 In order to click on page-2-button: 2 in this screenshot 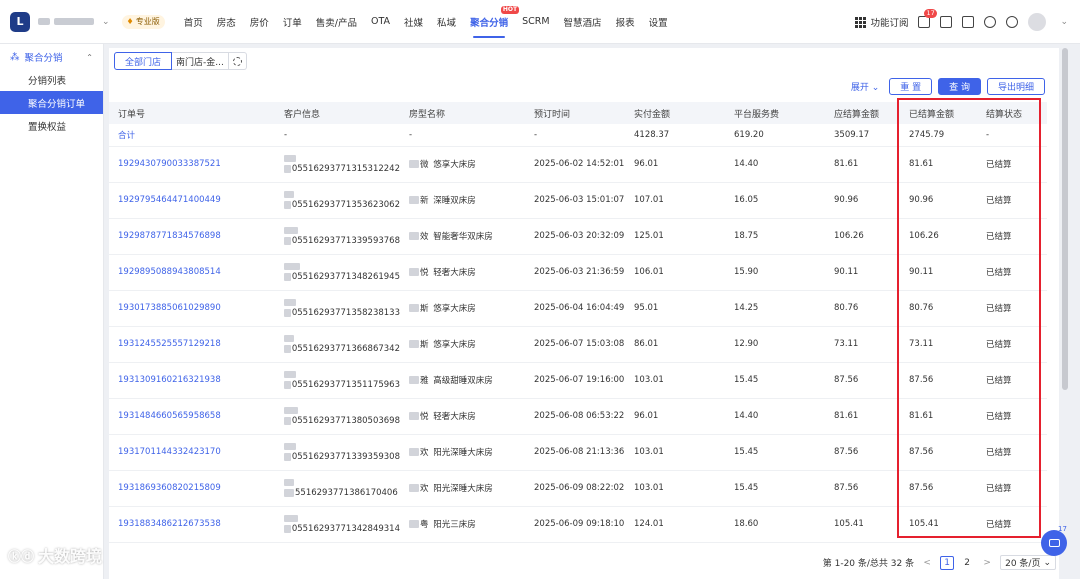, I will do `click(967, 563)`.